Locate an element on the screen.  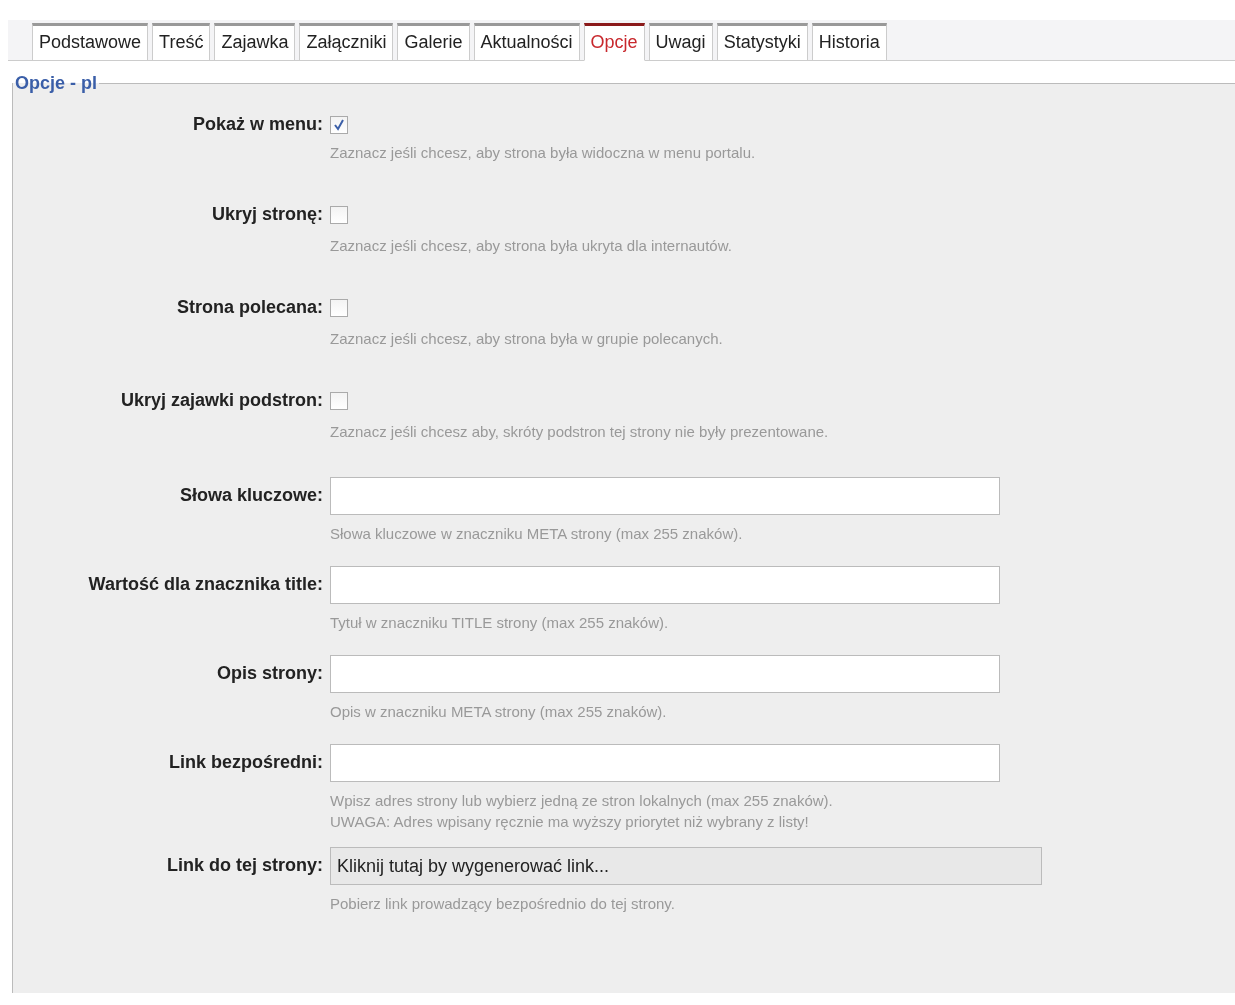
check-icon is located at coordinates (339, 125).